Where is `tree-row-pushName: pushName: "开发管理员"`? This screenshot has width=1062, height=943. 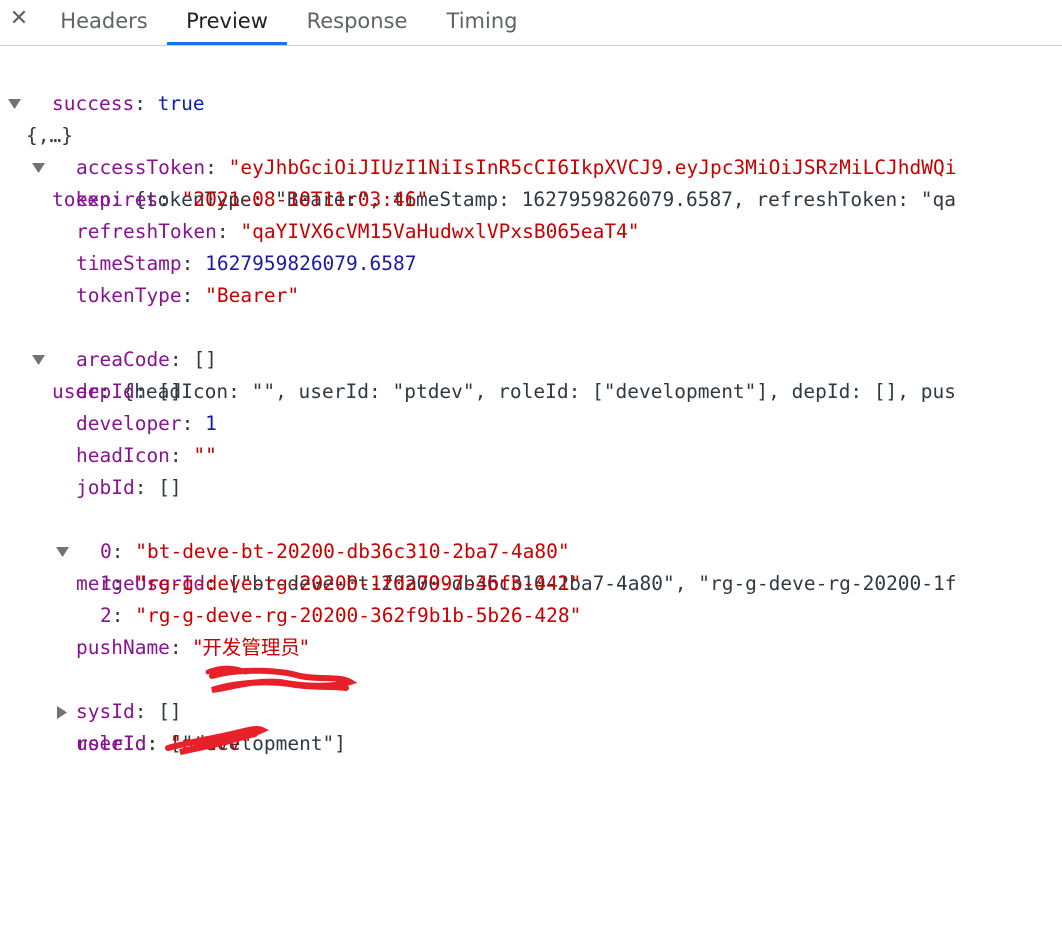 tree-row-pushName: pushName: "开发管理员" is located at coordinates (192, 648).